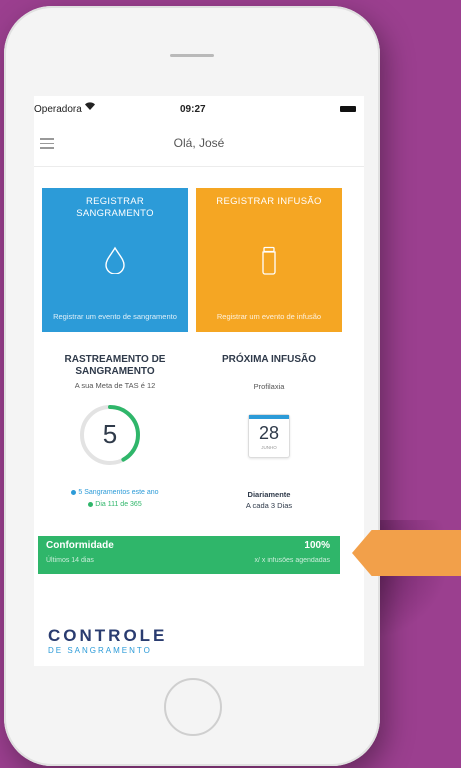 This screenshot has width=461, height=768. I want to click on status-bar: Operadora 09:27, so click(199, 109).